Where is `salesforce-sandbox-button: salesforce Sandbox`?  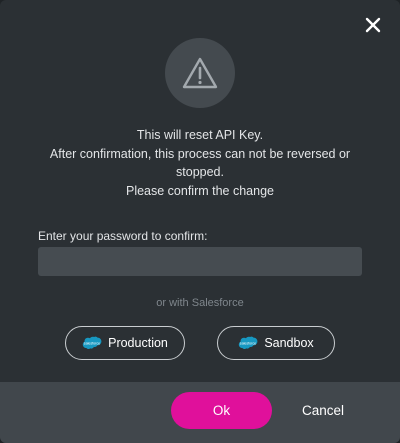 salesforce-sandbox-button: salesforce Sandbox is located at coordinates (276, 343).